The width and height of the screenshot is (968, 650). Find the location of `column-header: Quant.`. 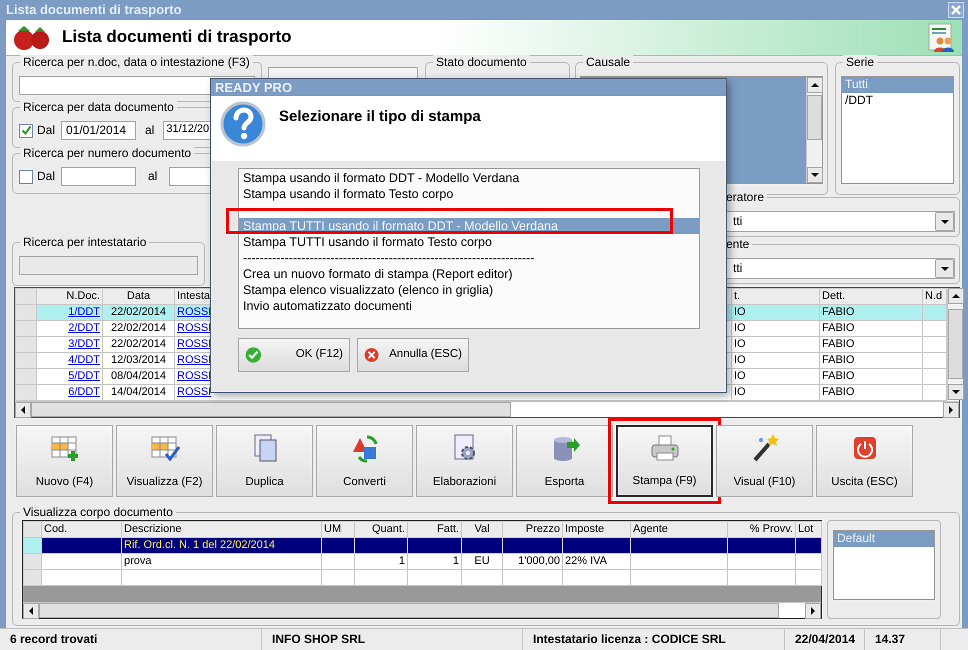

column-header: Quant. is located at coordinates (381, 530).